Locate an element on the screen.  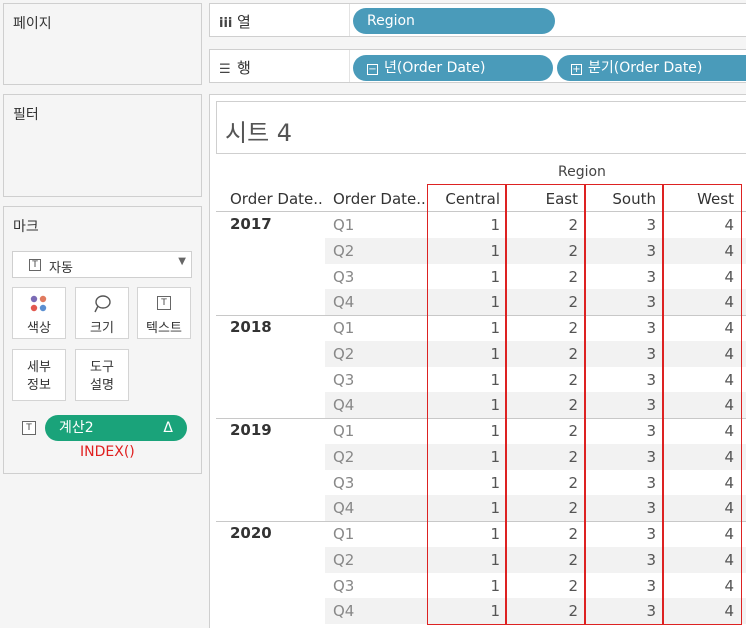
year-label: 2020 is located at coordinates (251, 533).